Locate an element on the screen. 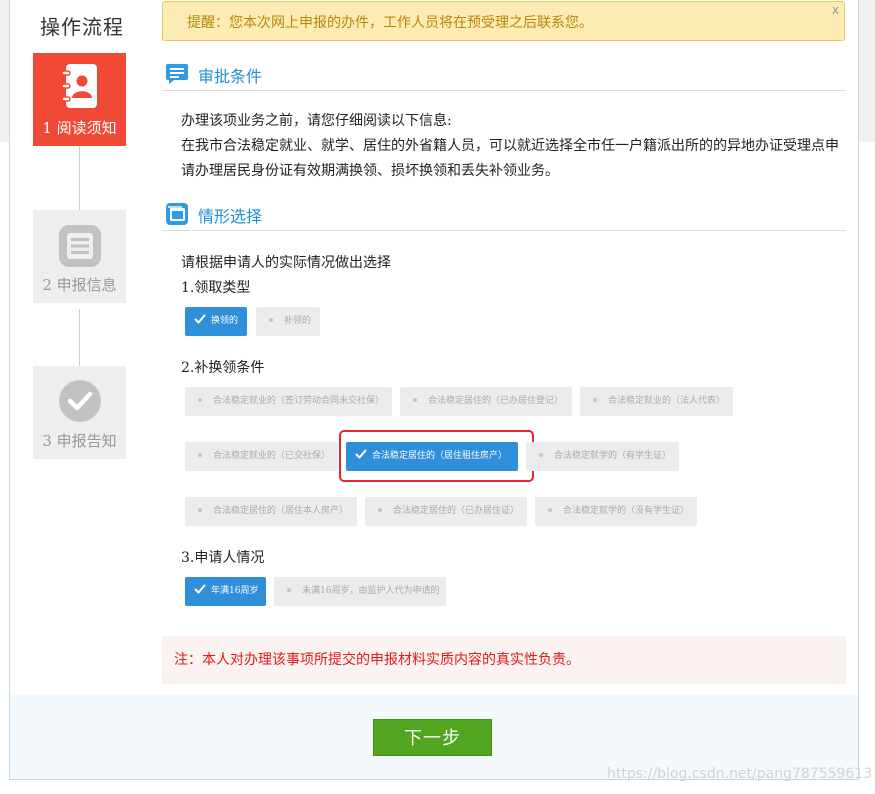 The image size is (875, 794). option-resident-permit: 合法稳定居住的（已办居住证） is located at coordinates (446, 511).